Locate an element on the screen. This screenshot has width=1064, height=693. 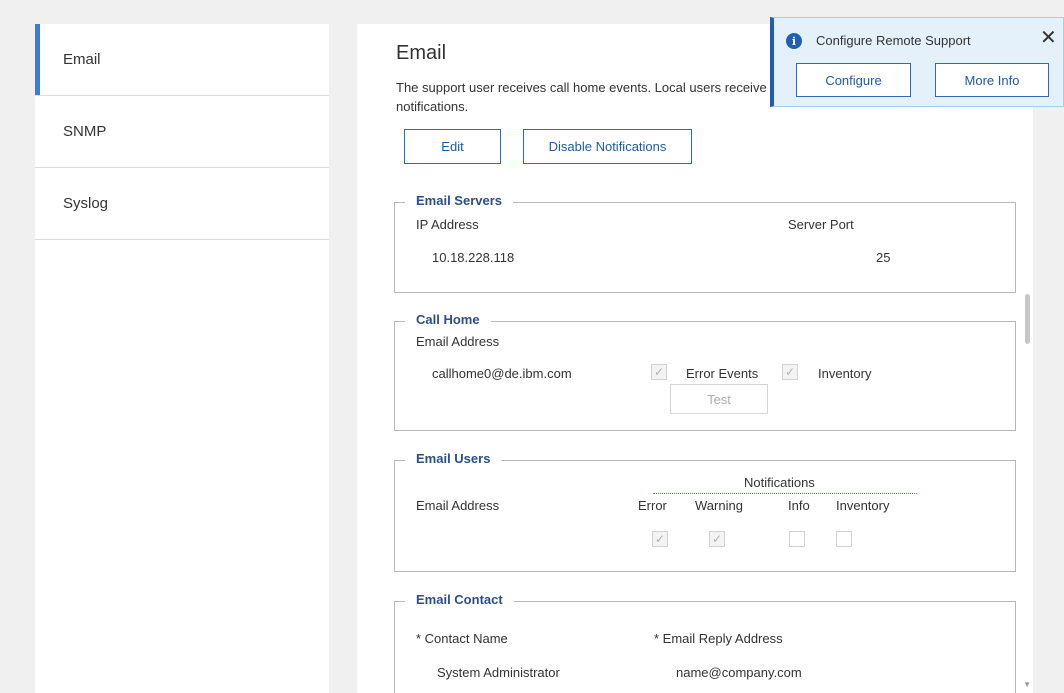
edit-button: Edit is located at coordinates (452, 146).